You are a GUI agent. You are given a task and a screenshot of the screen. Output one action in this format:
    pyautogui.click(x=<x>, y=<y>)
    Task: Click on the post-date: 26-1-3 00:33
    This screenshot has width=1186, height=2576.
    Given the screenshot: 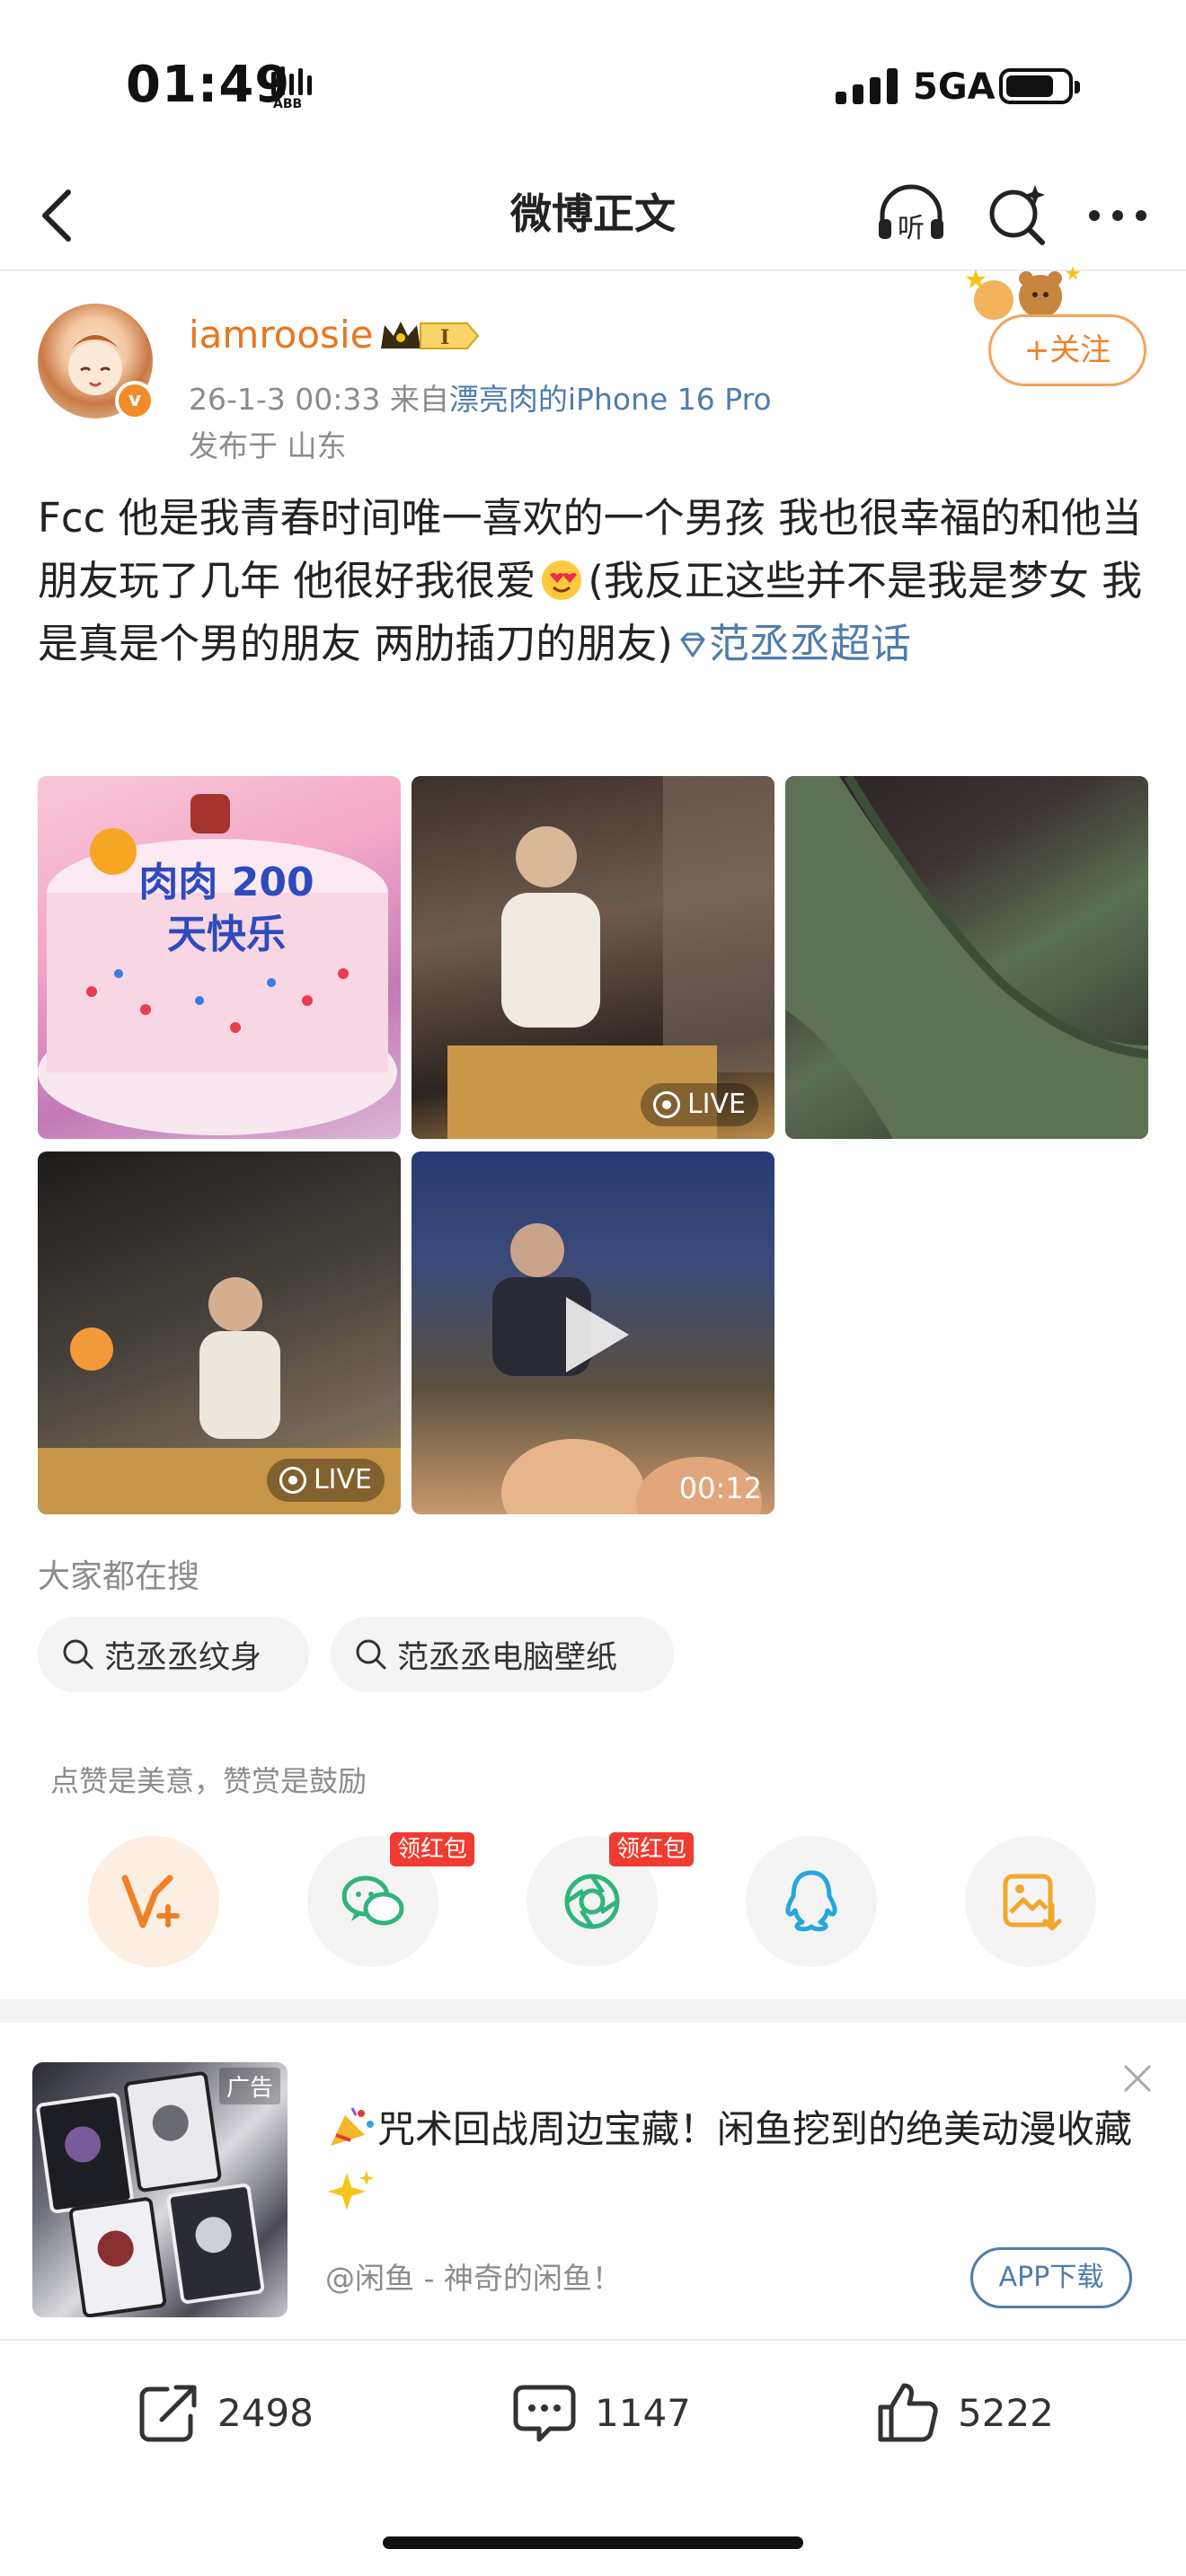 What is the action you would take?
    pyautogui.click(x=285, y=399)
    